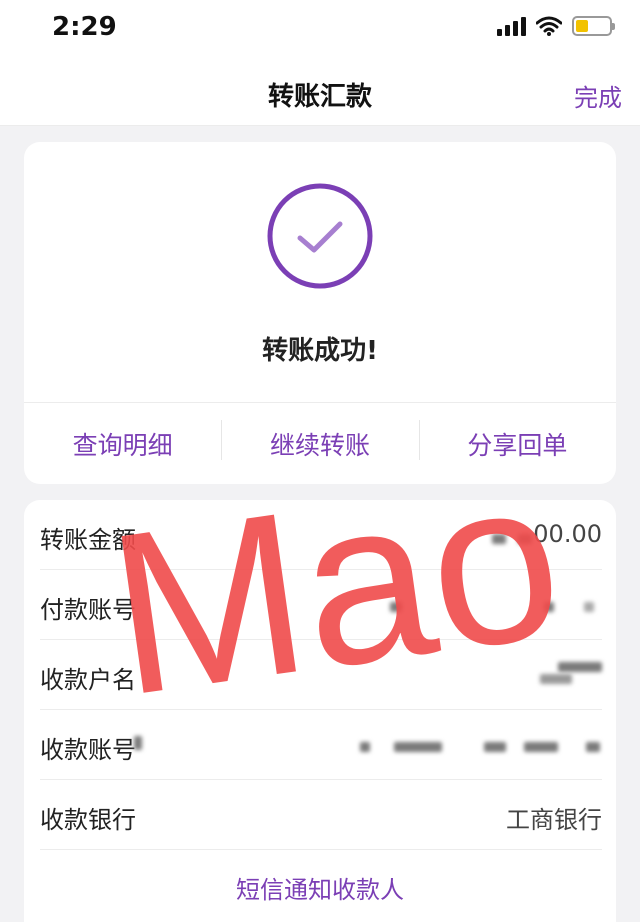 This screenshot has height=922, width=640. What do you see at coordinates (320, 351) in the screenshot?
I see `success-message: 转账成功!` at bounding box center [320, 351].